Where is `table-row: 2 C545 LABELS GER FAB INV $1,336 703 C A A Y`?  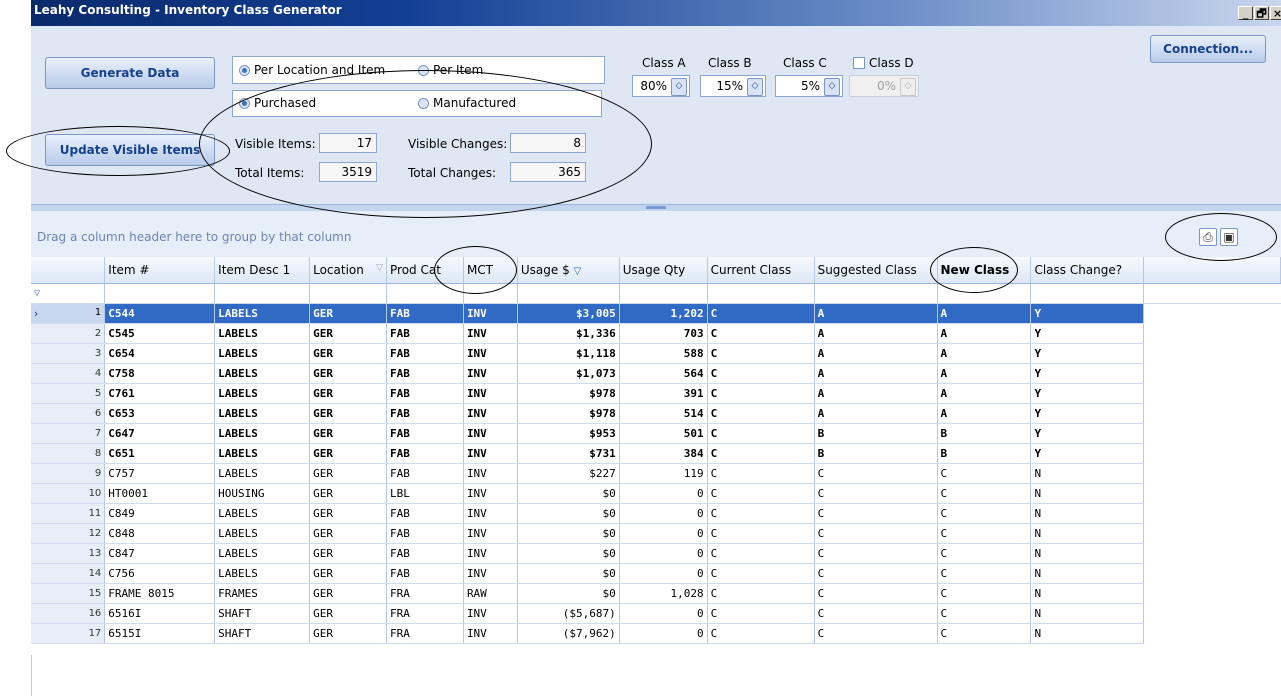 table-row: 2 C545 LABELS GER FAB INV $1,336 703 C A A Y is located at coordinates (656, 333).